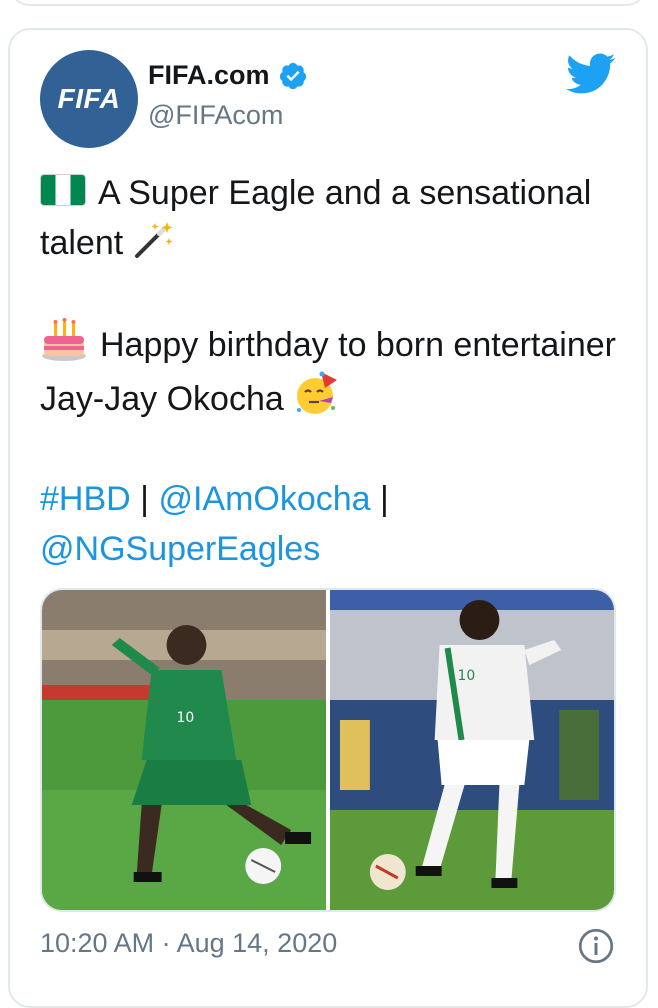  What do you see at coordinates (328, 3) in the screenshot?
I see `previous-tweet-card` at bounding box center [328, 3].